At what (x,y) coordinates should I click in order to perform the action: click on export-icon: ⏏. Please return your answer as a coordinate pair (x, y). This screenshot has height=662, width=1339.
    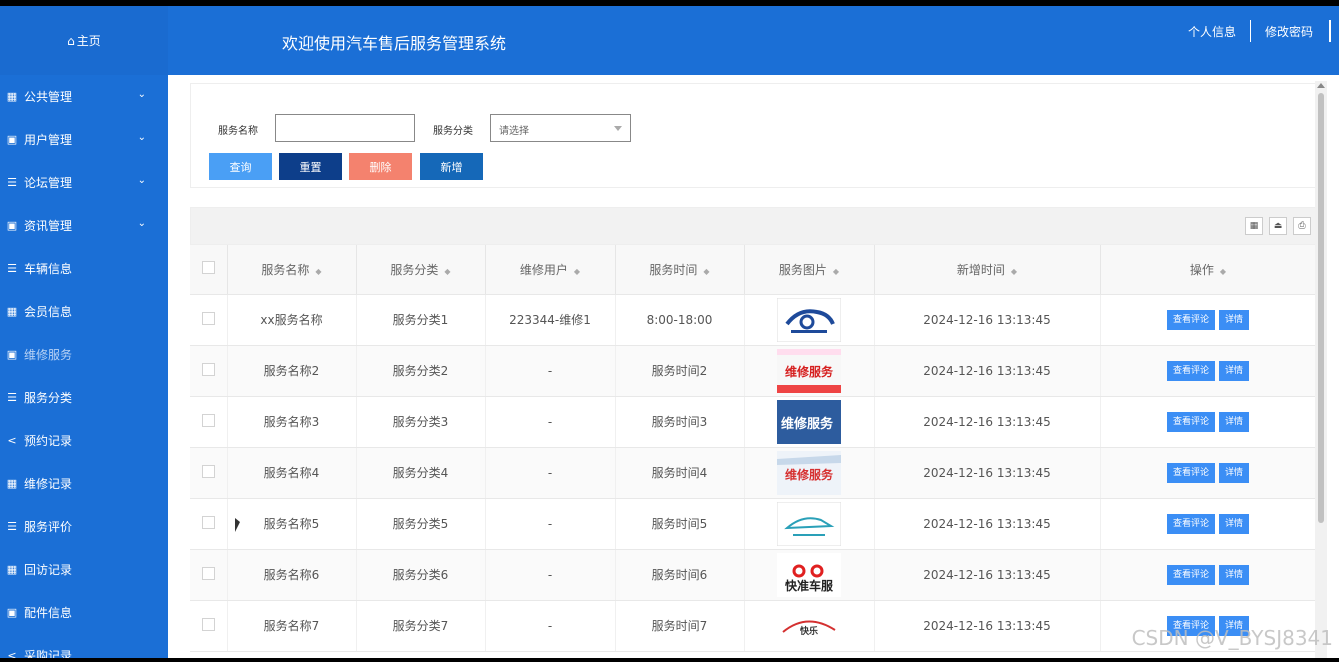
    Looking at the image, I should click on (1278, 226).